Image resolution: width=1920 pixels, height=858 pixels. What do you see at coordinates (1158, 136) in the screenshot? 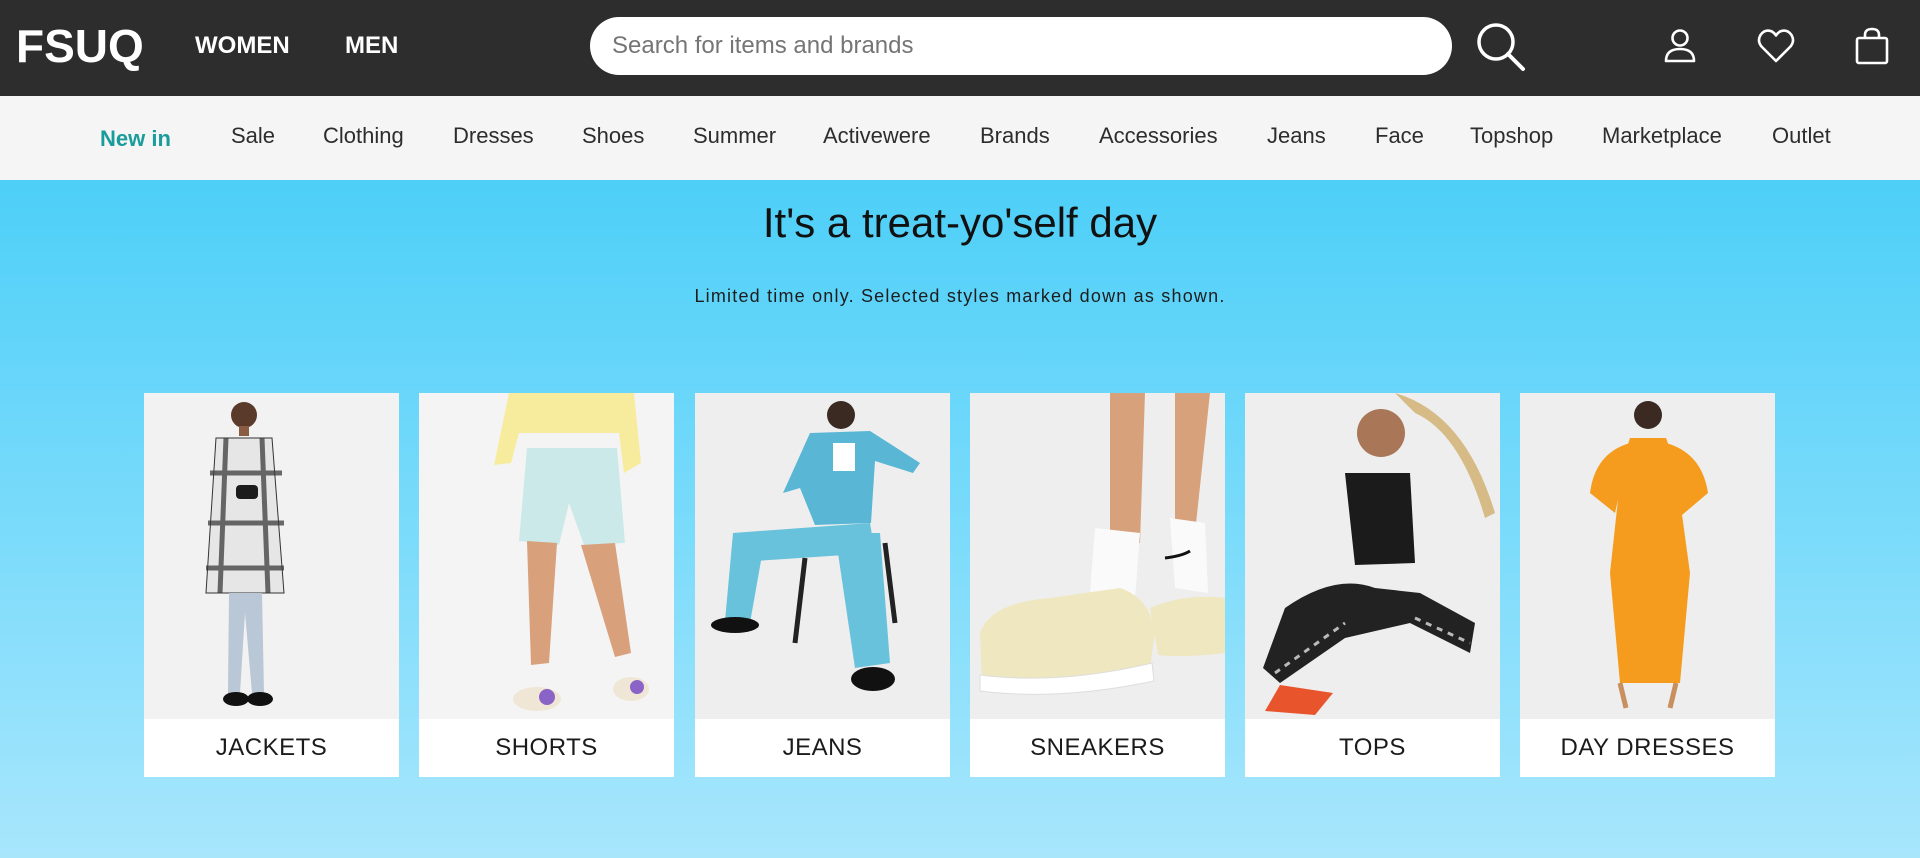
I see `nav-item-accessories: Accessories` at bounding box center [1158, 136].